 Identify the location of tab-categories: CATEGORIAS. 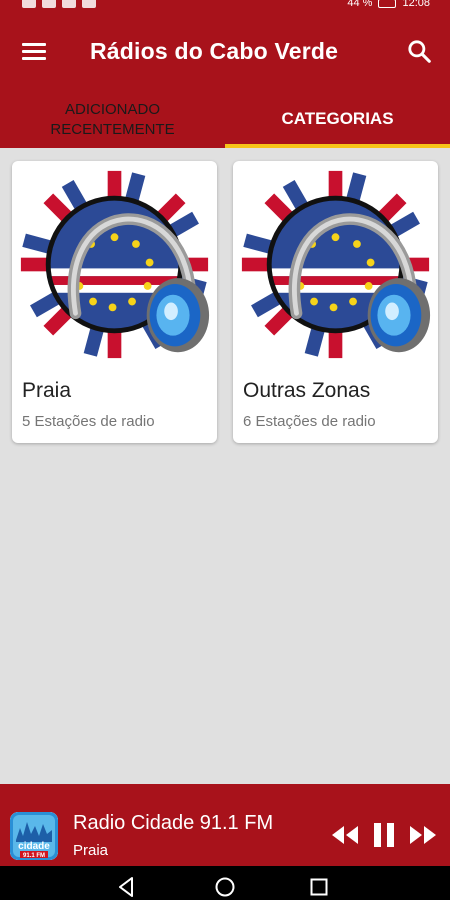
(337, 119).